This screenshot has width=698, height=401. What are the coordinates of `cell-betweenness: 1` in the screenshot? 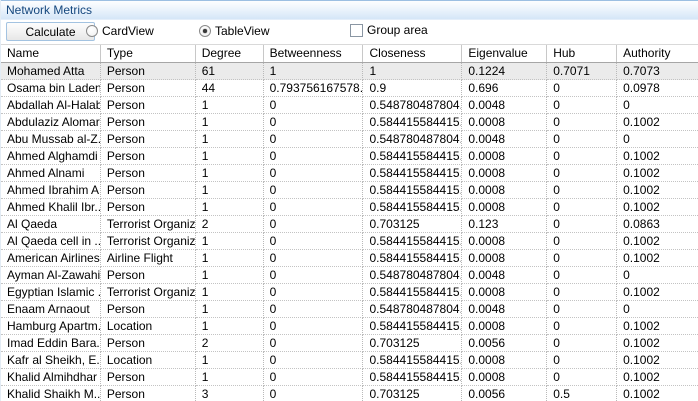 It's located at (313, 71).